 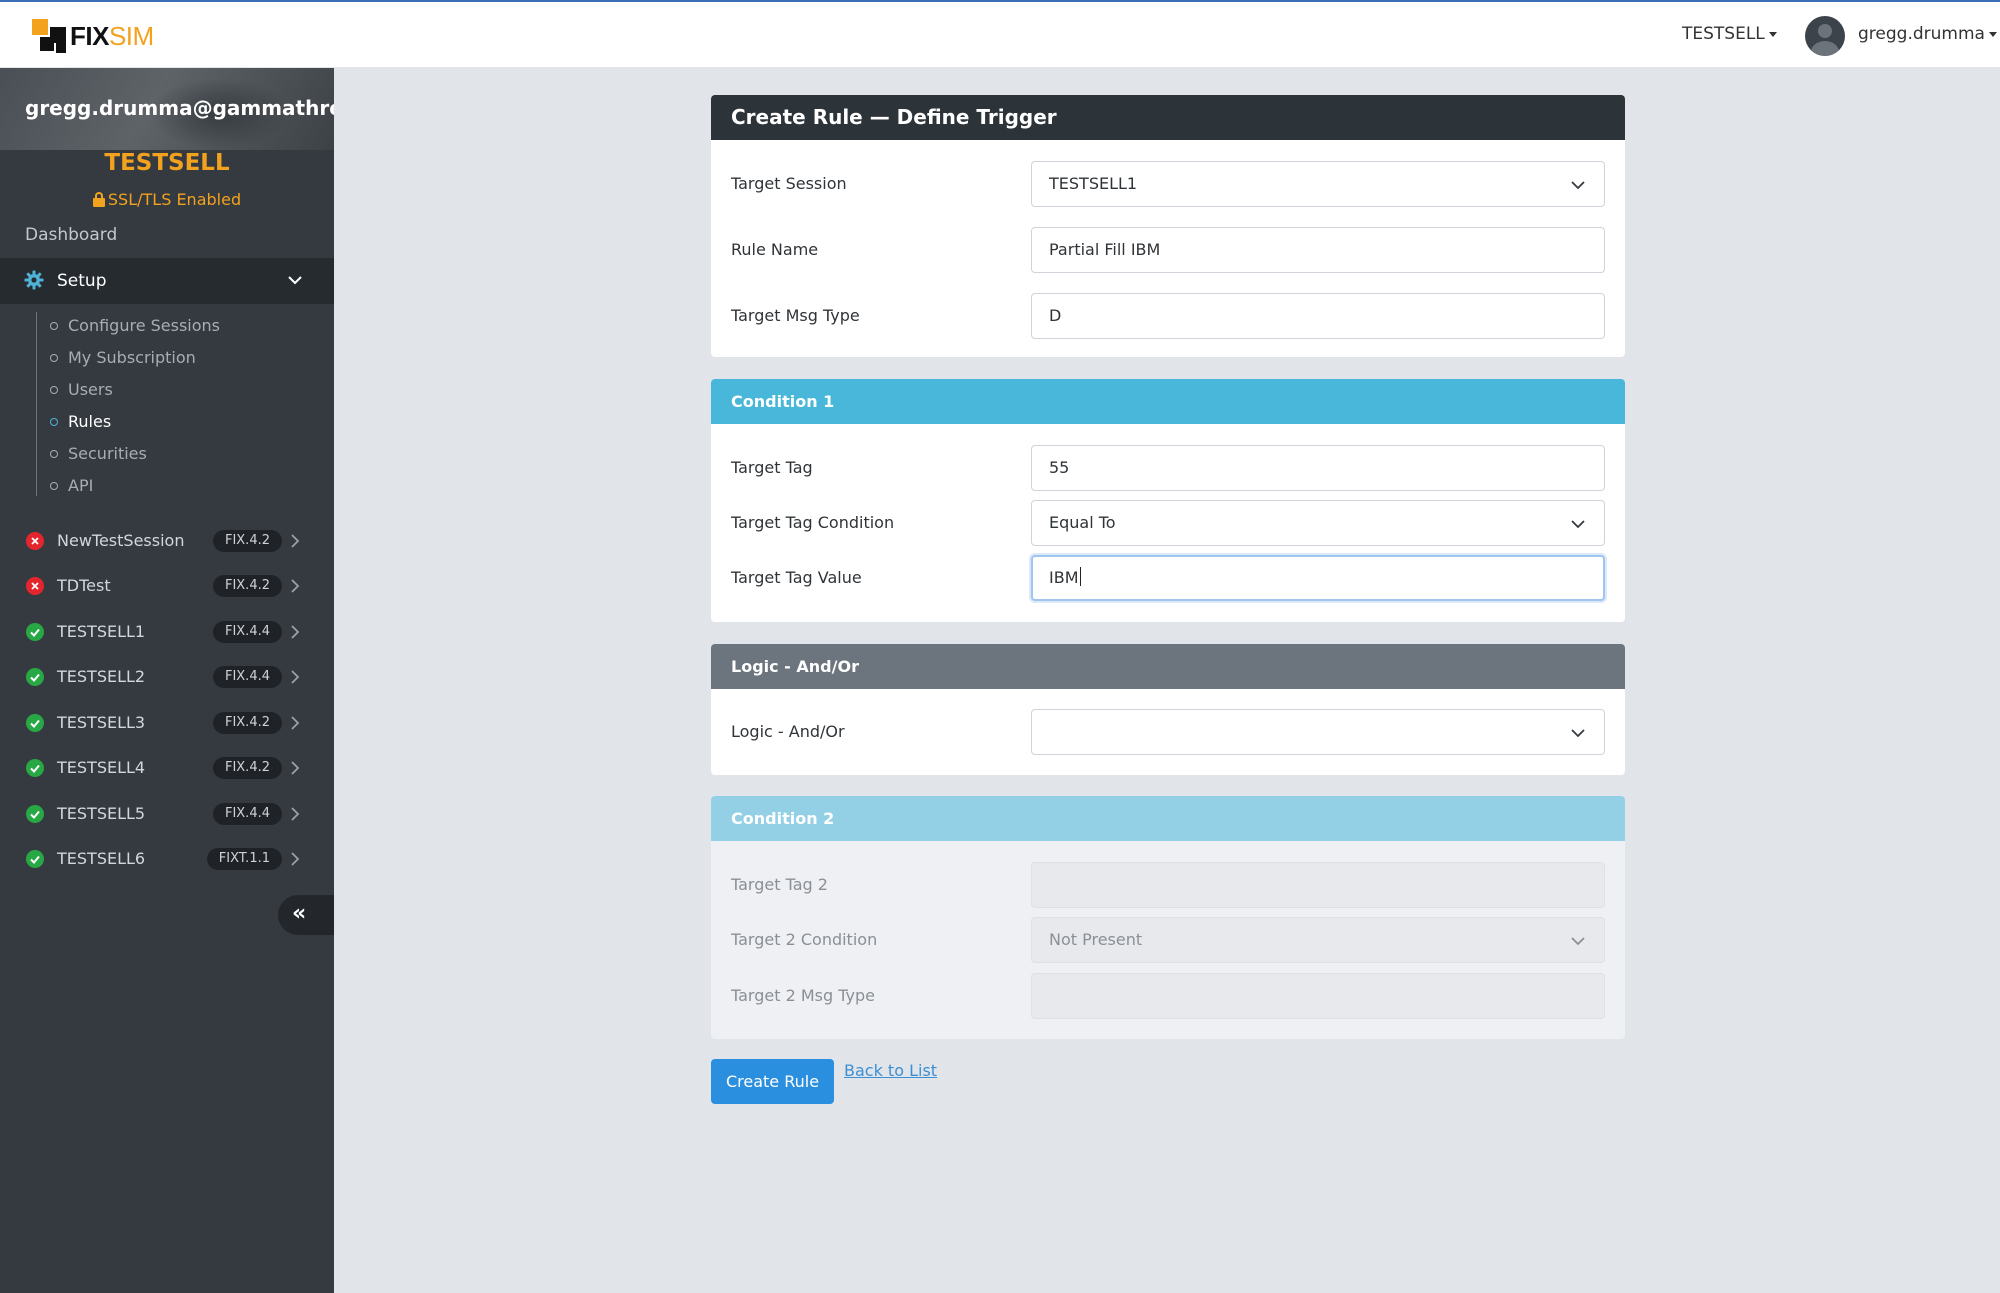 What do you see at coordinates (1318, 316) in the screenshot?
I see `target-msg-type-input: D` at bounding box center [1318, 316].